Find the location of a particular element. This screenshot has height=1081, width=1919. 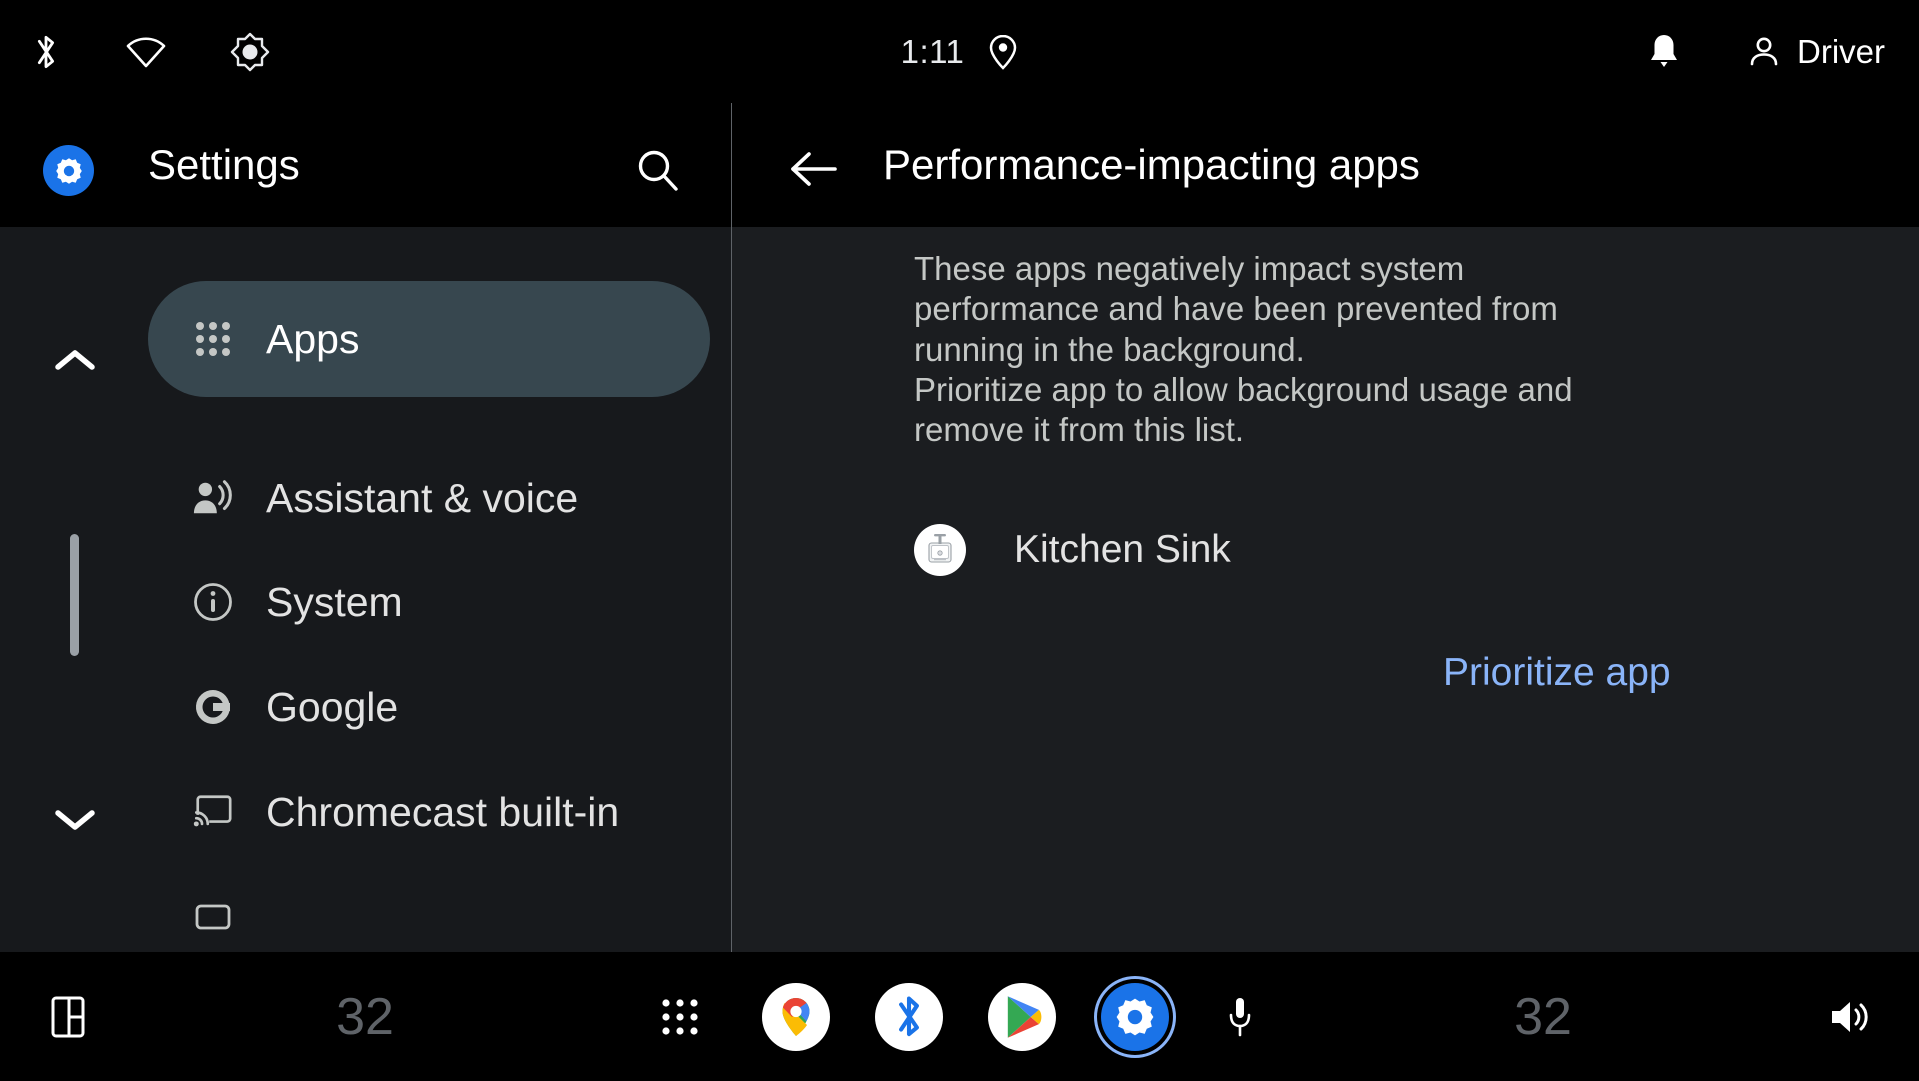

temperature-left: 32 is located at coordinates (365, 1016).